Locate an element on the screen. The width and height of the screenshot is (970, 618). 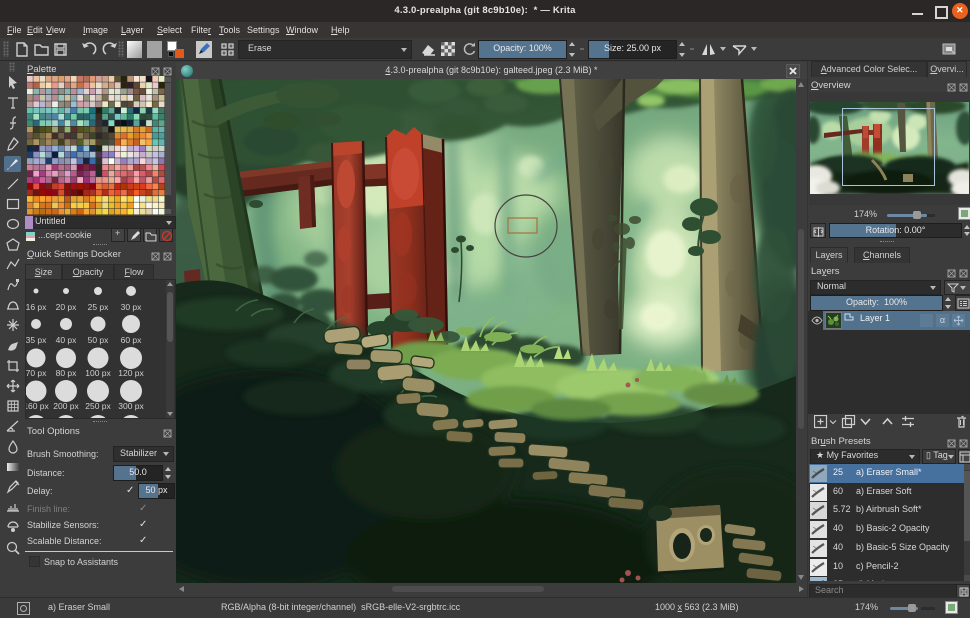
svg-text: 35 px is located at coordinates (37, 340).